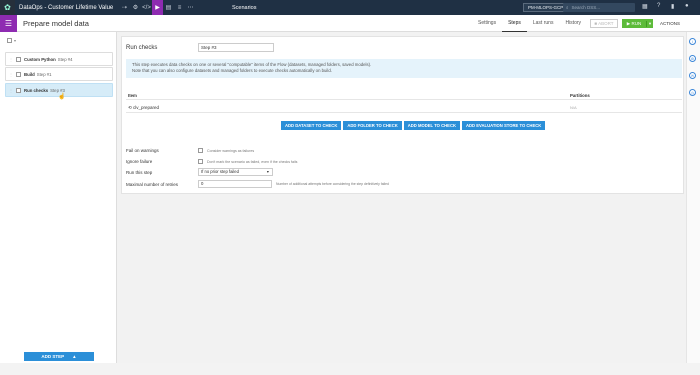 The image size is (700, 375). What do you see at coordinates (431, 125) in the screenshot?
I see `add-model-button: ADD MODEL TO CHECK` at bounding box center [431, 125].